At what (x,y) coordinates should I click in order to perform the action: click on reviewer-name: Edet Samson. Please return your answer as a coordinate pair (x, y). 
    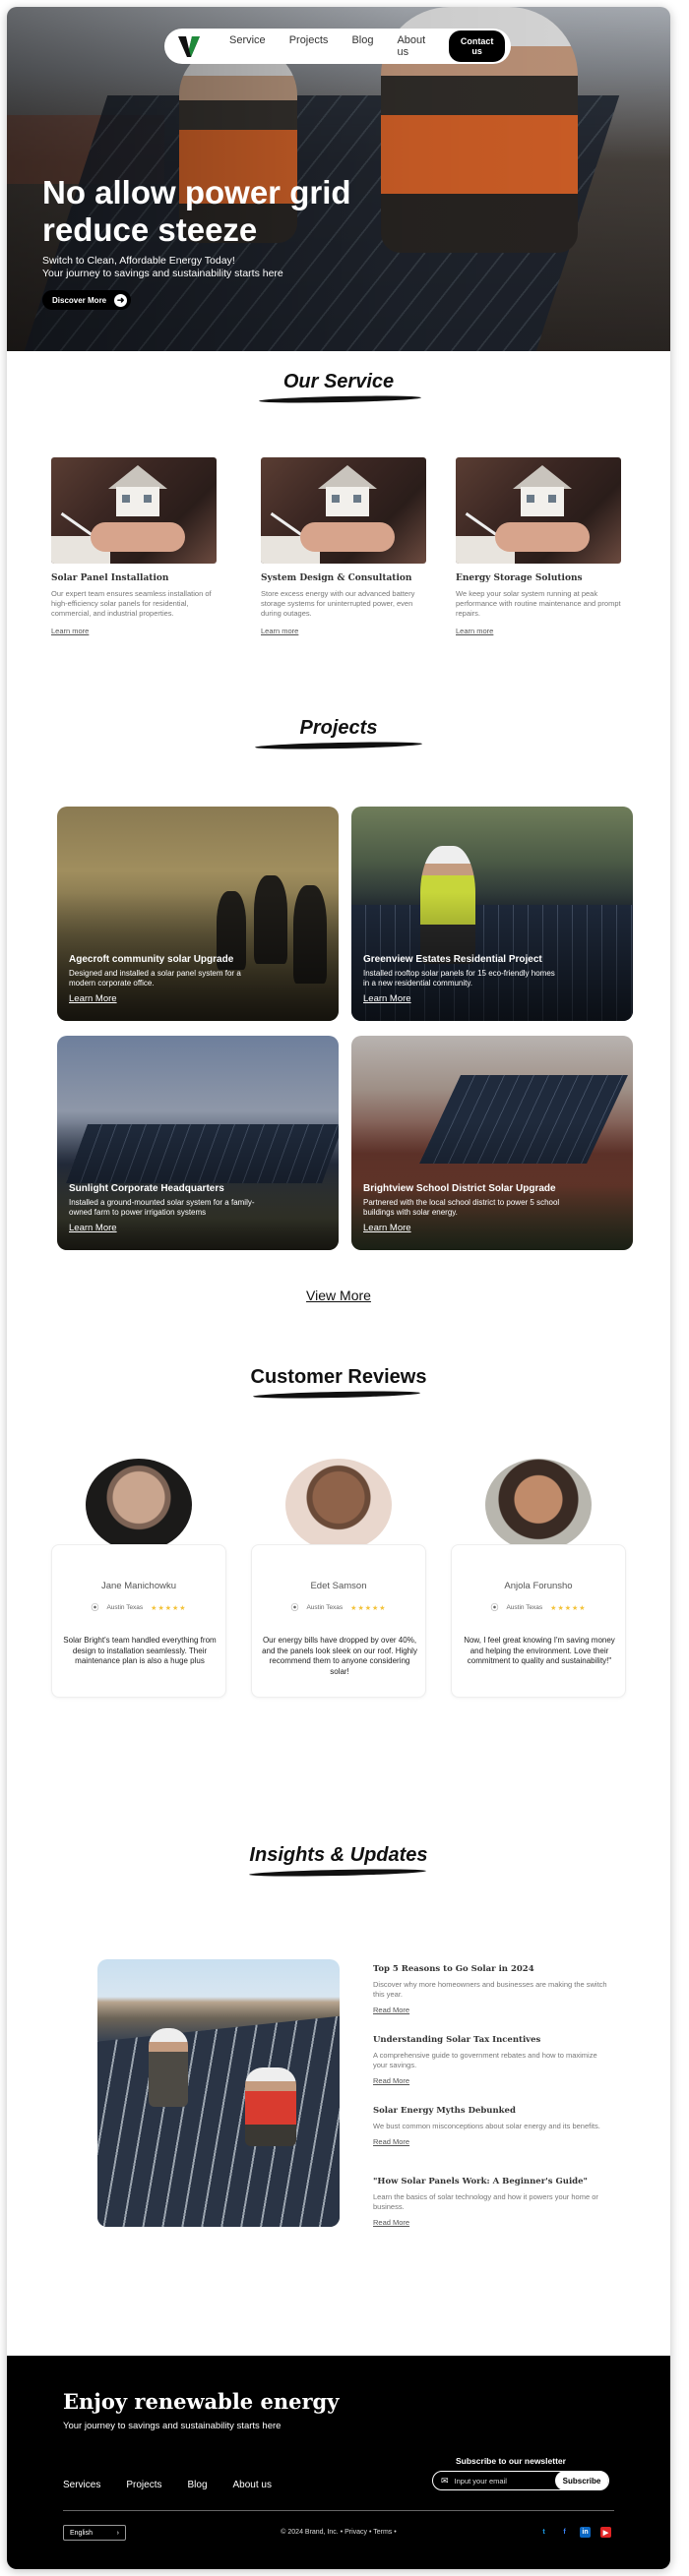
    Looking at the image, I should click on (339, 1586).